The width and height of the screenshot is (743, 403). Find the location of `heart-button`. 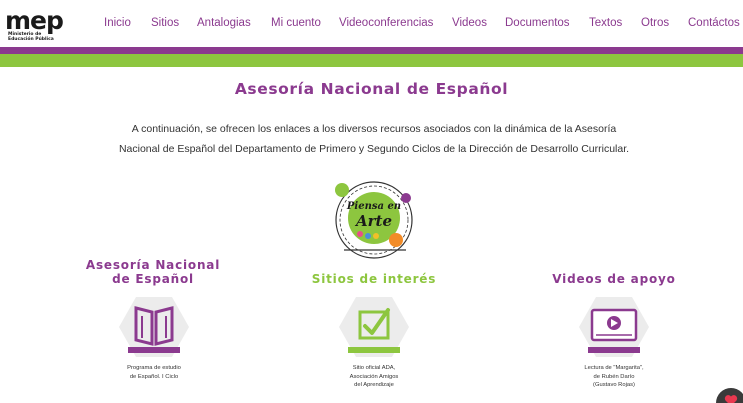

heart-button is located at coordinates (729, 395).